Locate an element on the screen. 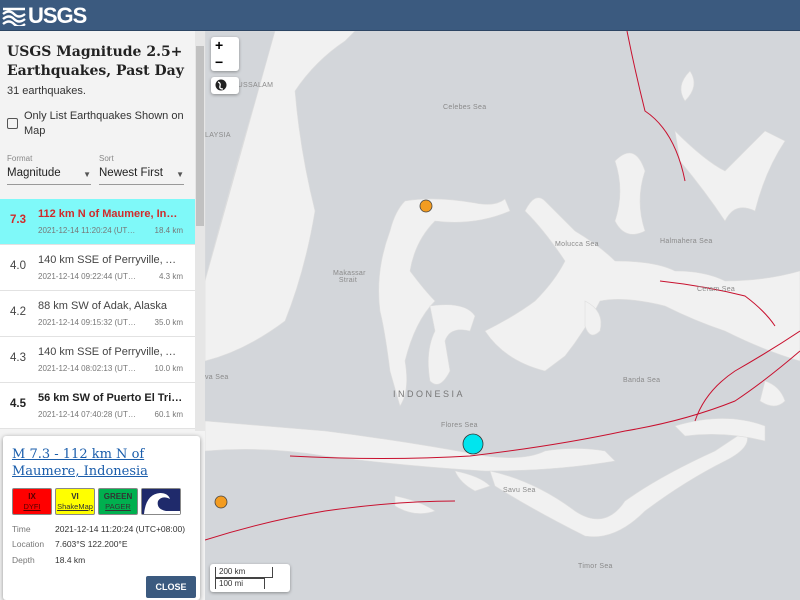  map-label: Makassar Strait is located at coordinates (349, 277).